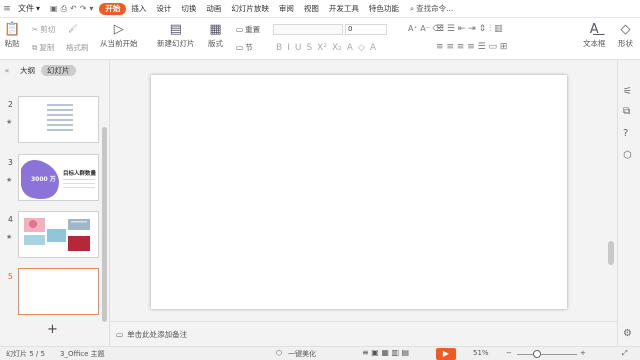  I want to click on print-icon: ⎙, so click(64, 9).